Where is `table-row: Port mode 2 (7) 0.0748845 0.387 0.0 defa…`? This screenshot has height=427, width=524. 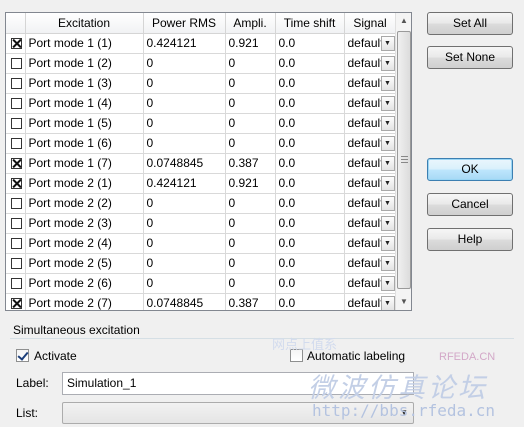 table-row: Port mode 2 (7) 0.0748845 0.387 0.0 defa… is located at coordinates (201, 301).